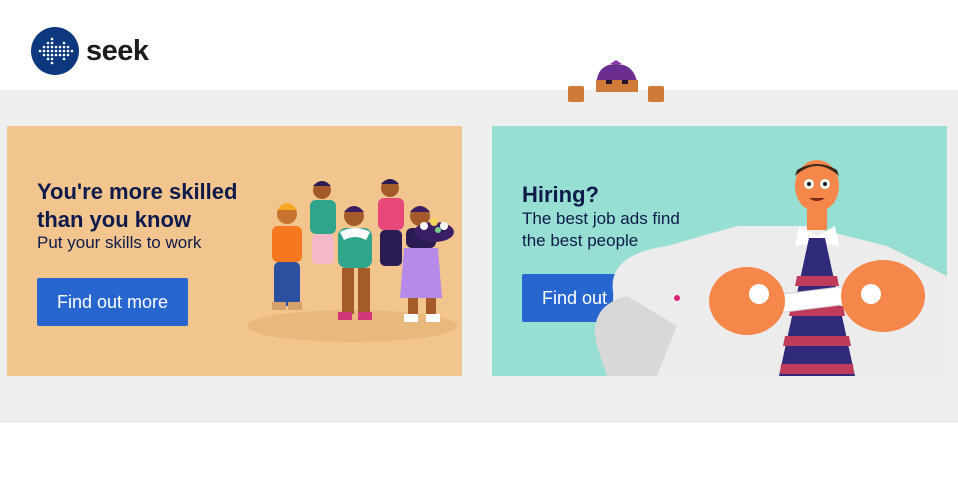  I want to click on brand-name: seek, so click(117, 50).